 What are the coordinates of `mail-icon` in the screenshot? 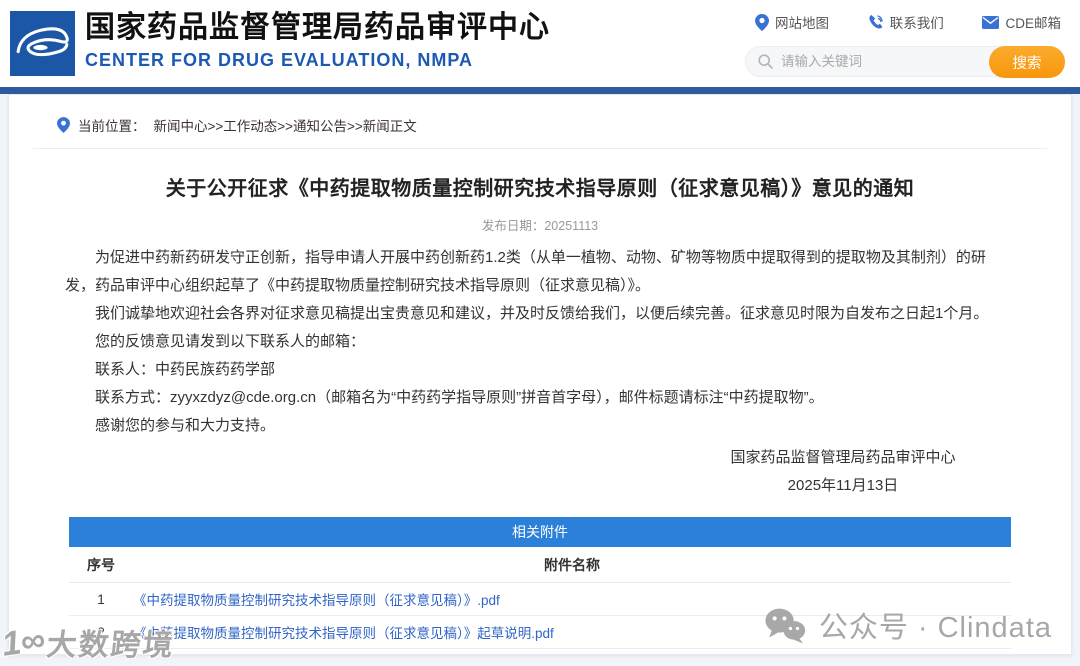 It's located at (991, 22).